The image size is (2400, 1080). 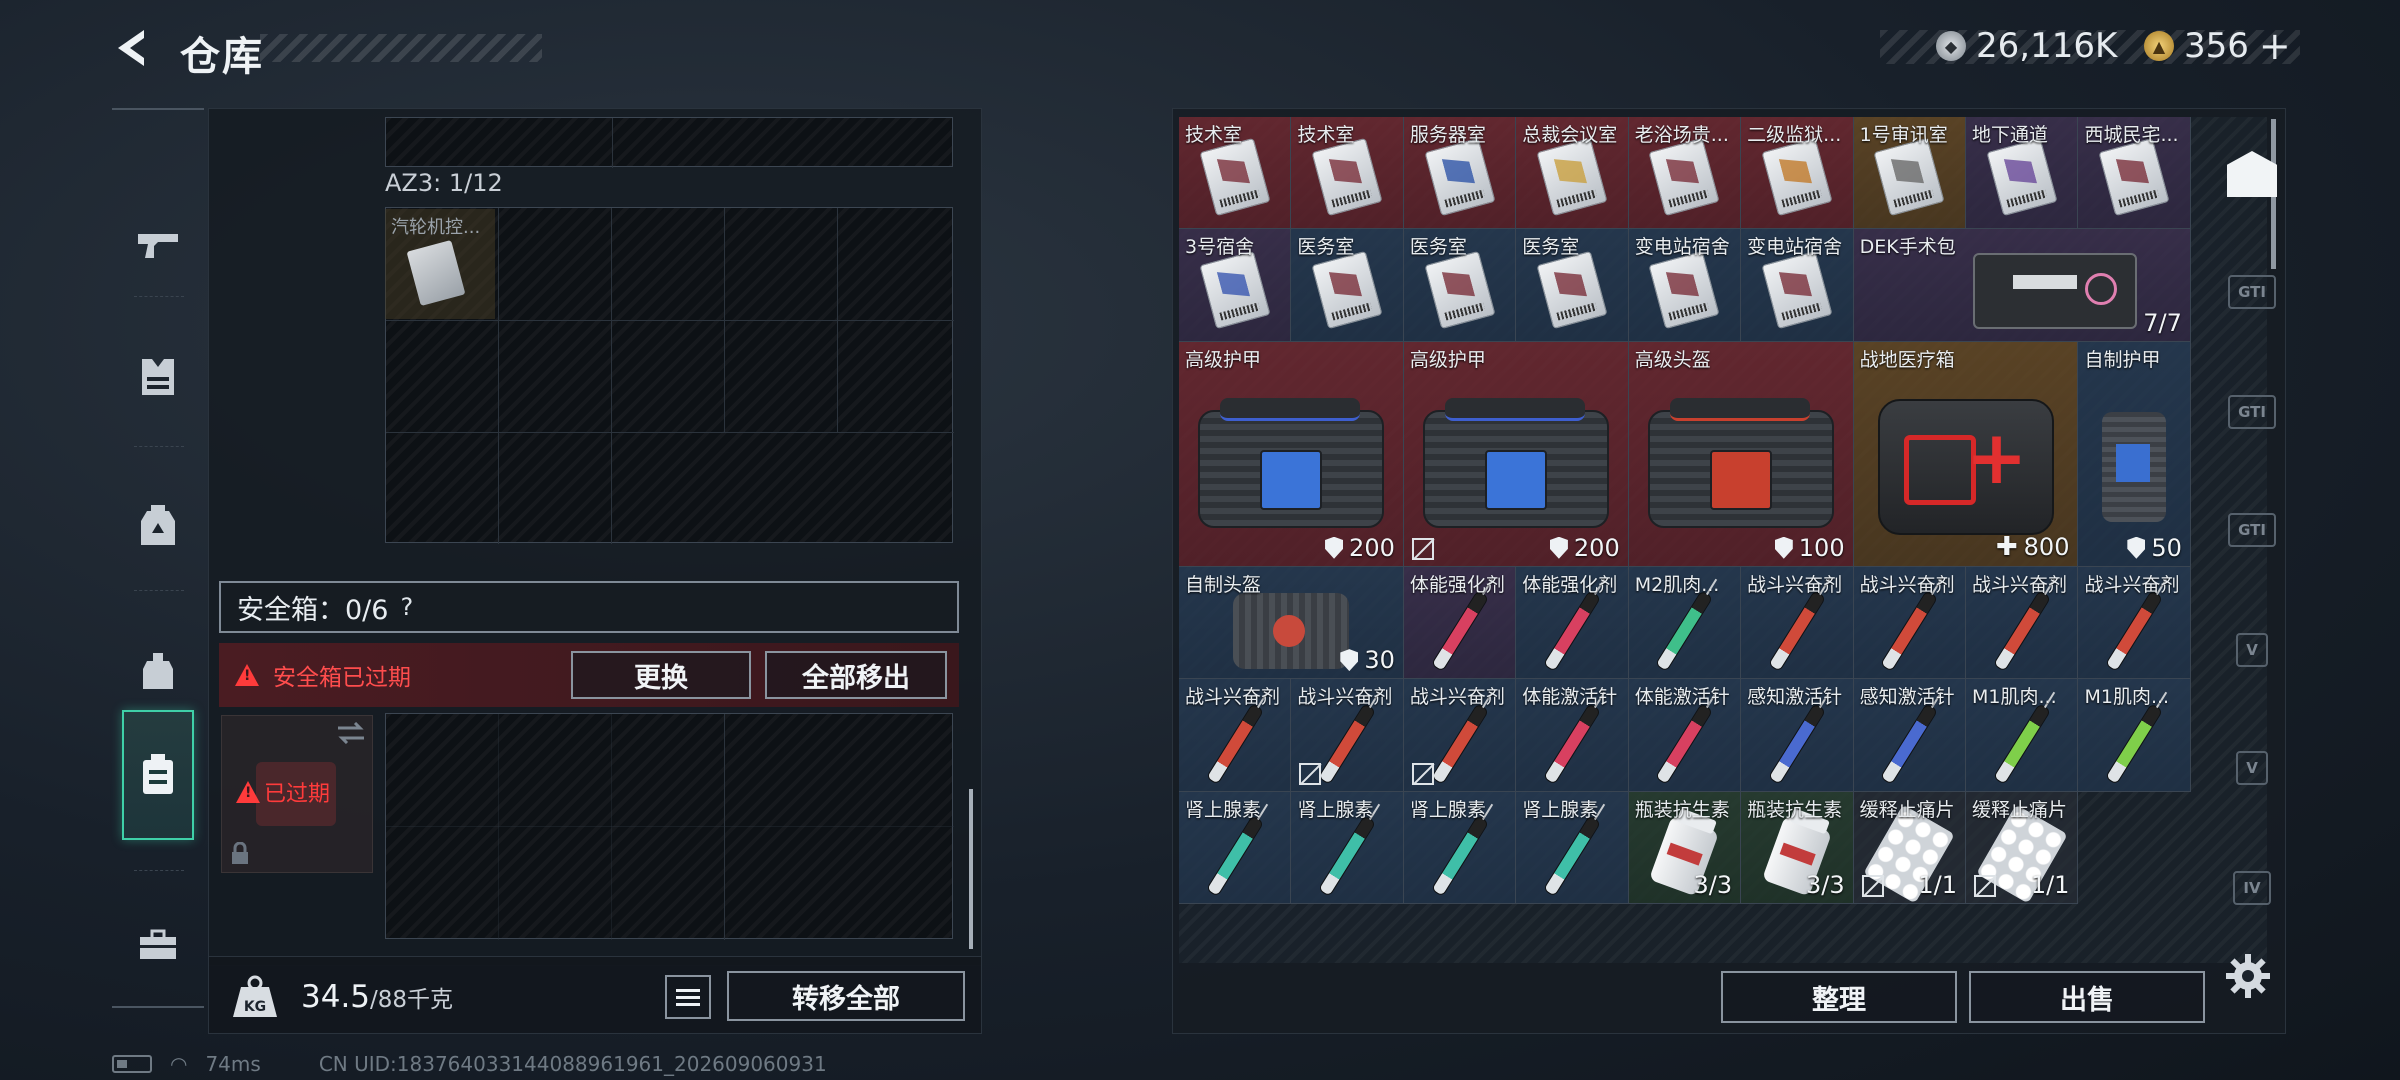 I want to click on stash-item: 高级头盔 100, so click(x=1741, y=454).